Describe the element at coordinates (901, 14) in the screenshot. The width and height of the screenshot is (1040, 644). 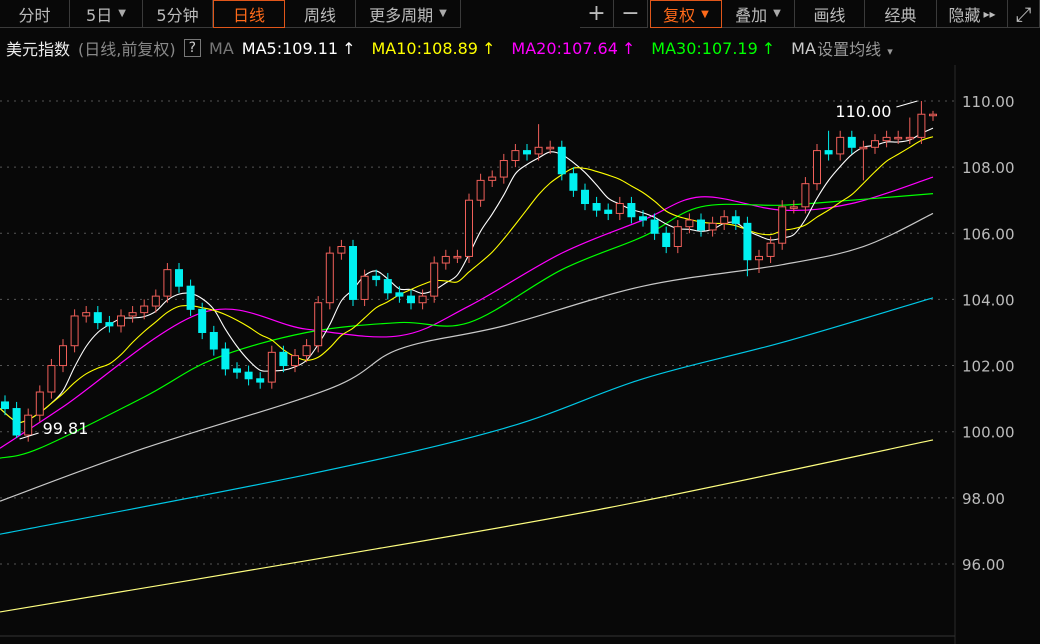
I see `classic-button: 经典` at that location.